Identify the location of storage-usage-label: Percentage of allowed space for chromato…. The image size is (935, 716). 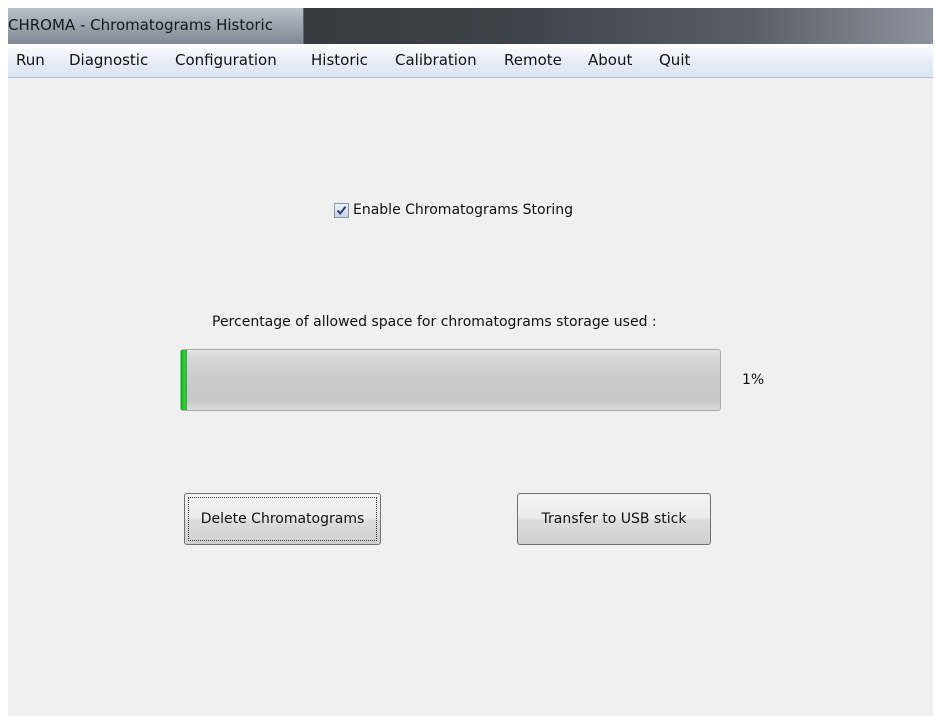
(434, 322).